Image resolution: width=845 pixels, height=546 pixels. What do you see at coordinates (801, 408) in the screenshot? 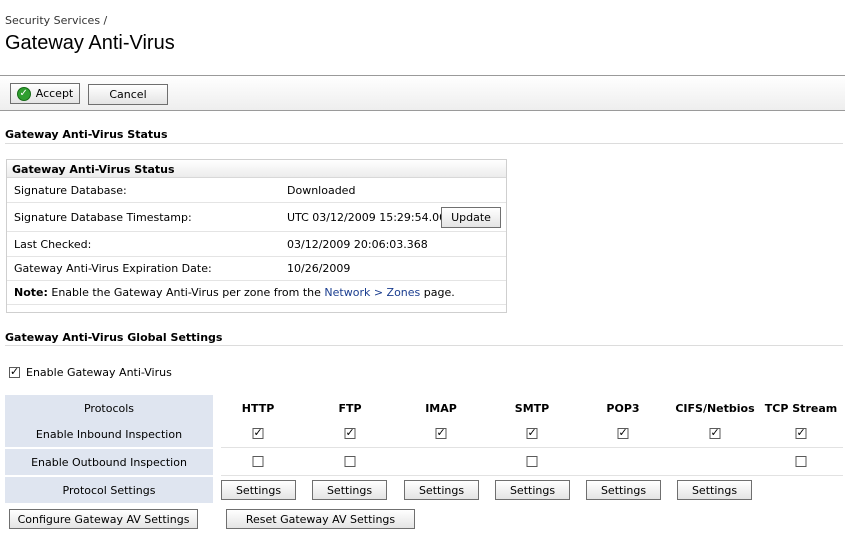
I see `col-header-tcp: TCP Stream` at bounding box center [801, 408].